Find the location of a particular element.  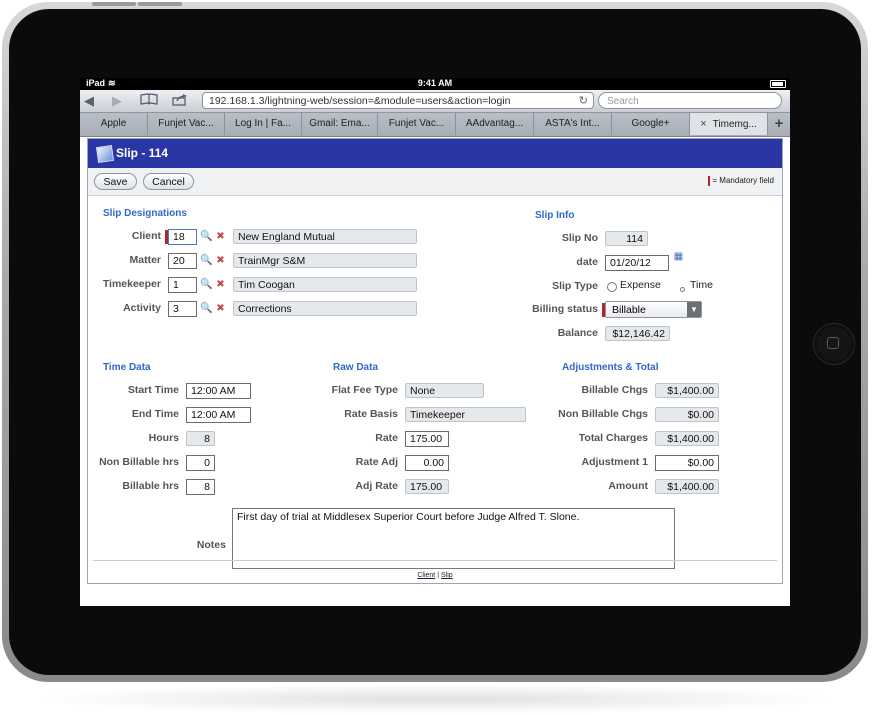

matter-id-input: 20 is located at coordinates (182, 261).